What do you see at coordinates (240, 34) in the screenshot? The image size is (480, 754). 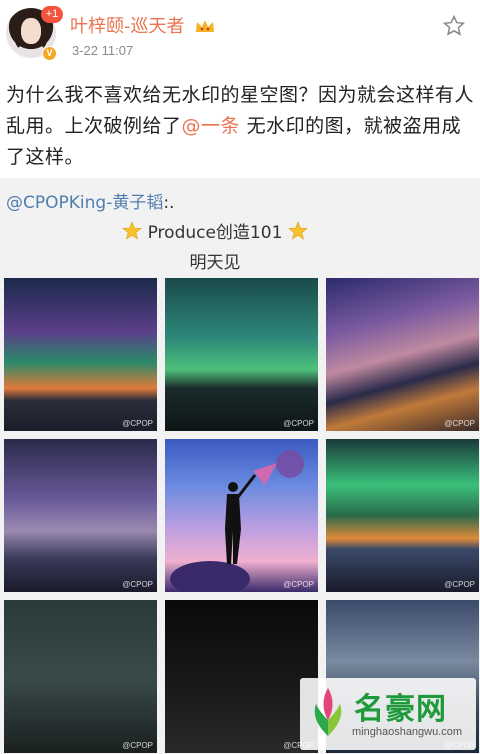 I see `post-header: +1 V 叶梓颐-巡天者 3-22 11:07` at bounding box center [240, 34].